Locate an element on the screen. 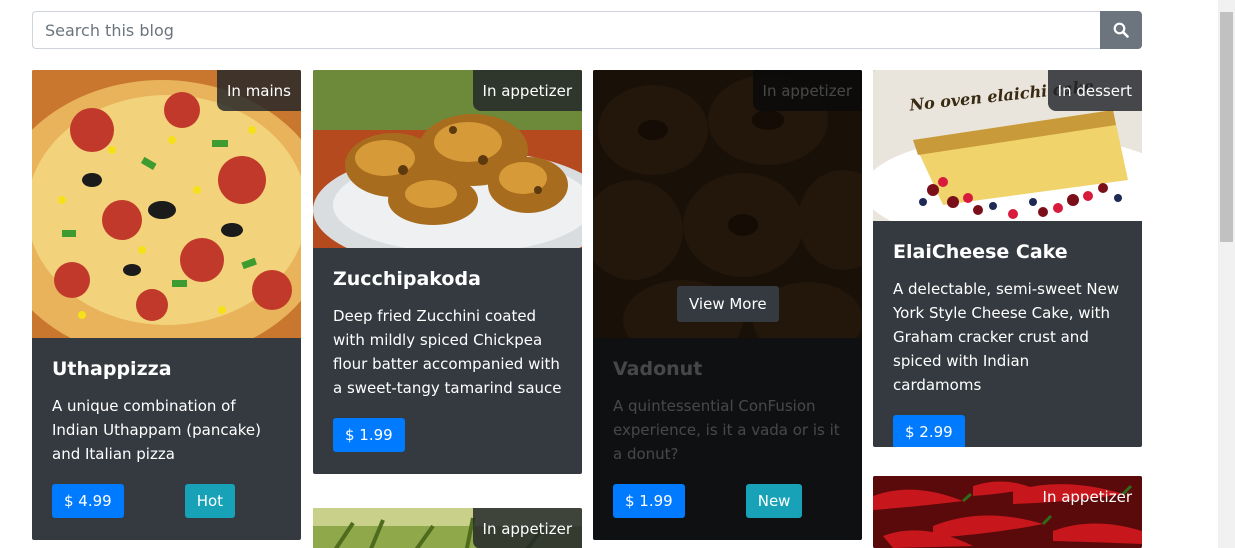  dish-title: Uthappizza is located at coordinates (112, 369).